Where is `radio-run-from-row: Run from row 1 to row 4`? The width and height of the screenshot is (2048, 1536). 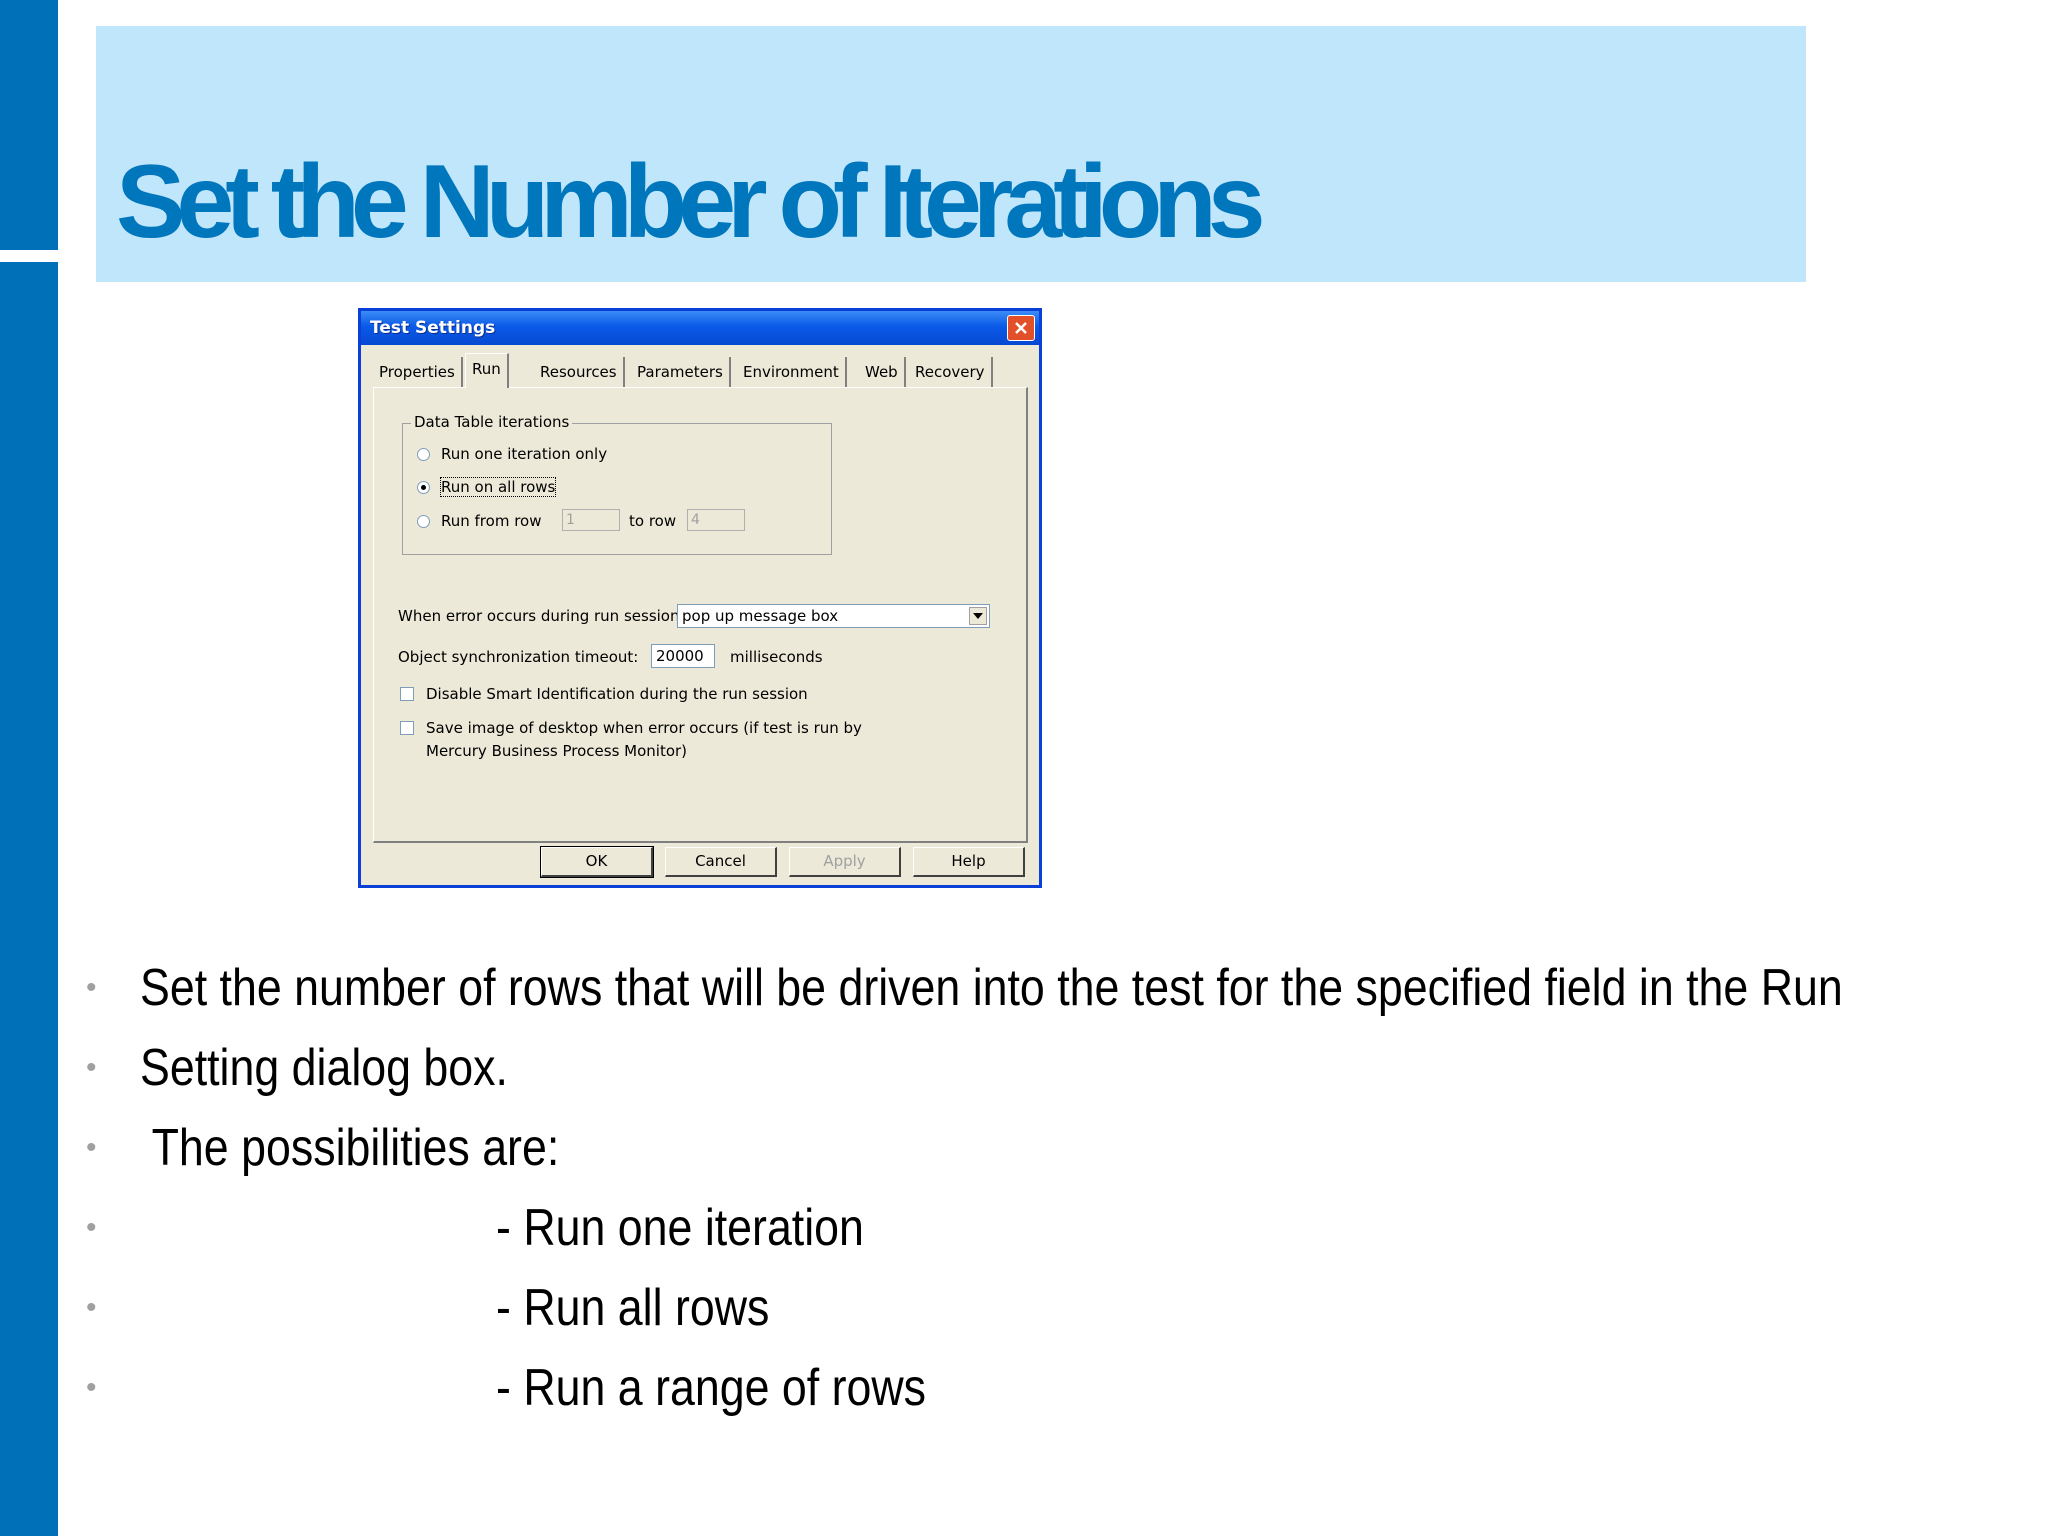 radio-run-from-row: Run from row 1 to row 4 is located at coordinates (617, 521).